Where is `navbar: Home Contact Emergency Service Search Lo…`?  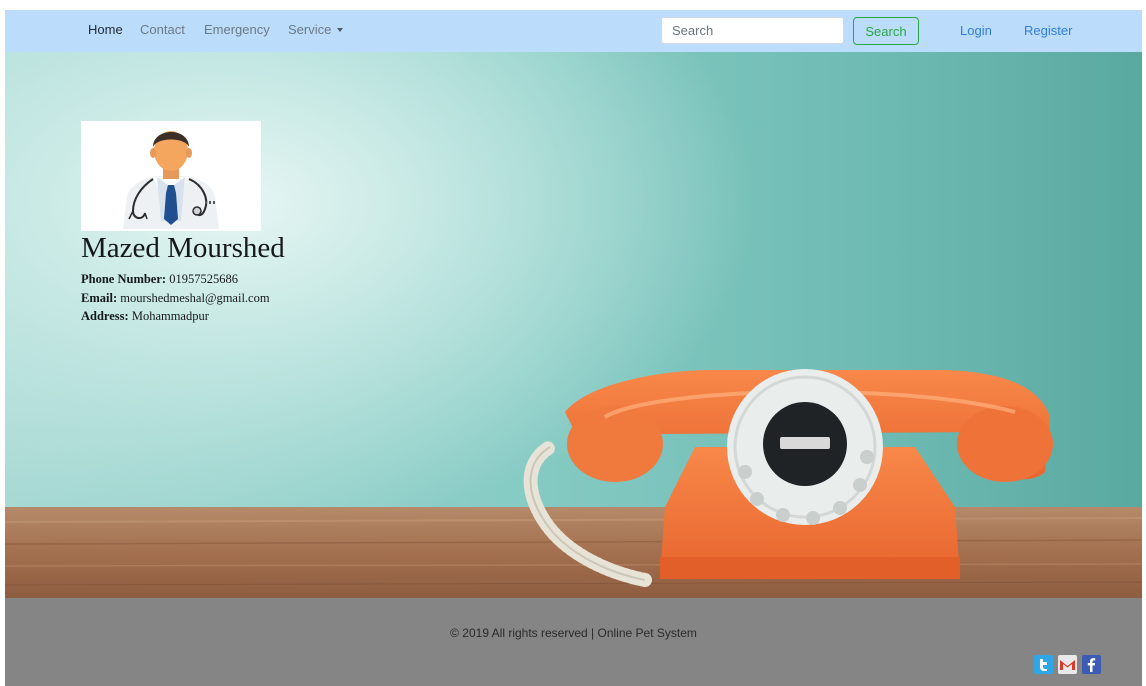 navbar: Home Contact Emergency Service Search Lo… is located at coordinates (573, 31).